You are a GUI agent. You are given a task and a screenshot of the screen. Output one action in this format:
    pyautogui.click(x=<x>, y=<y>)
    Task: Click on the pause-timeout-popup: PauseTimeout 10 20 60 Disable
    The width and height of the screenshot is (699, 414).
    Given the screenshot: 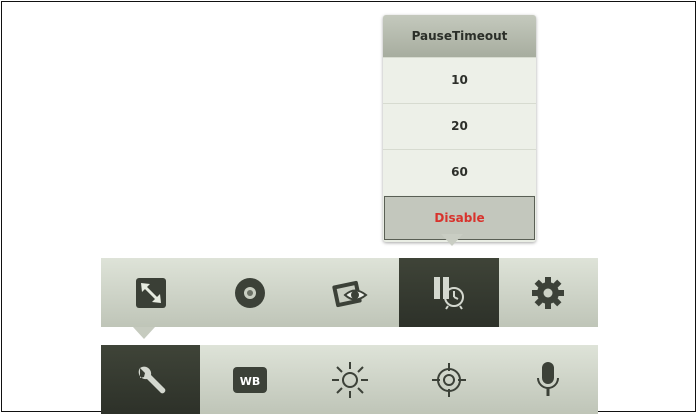 What is the action you would take?
    pyautogui.click(x=459, y=128)
    